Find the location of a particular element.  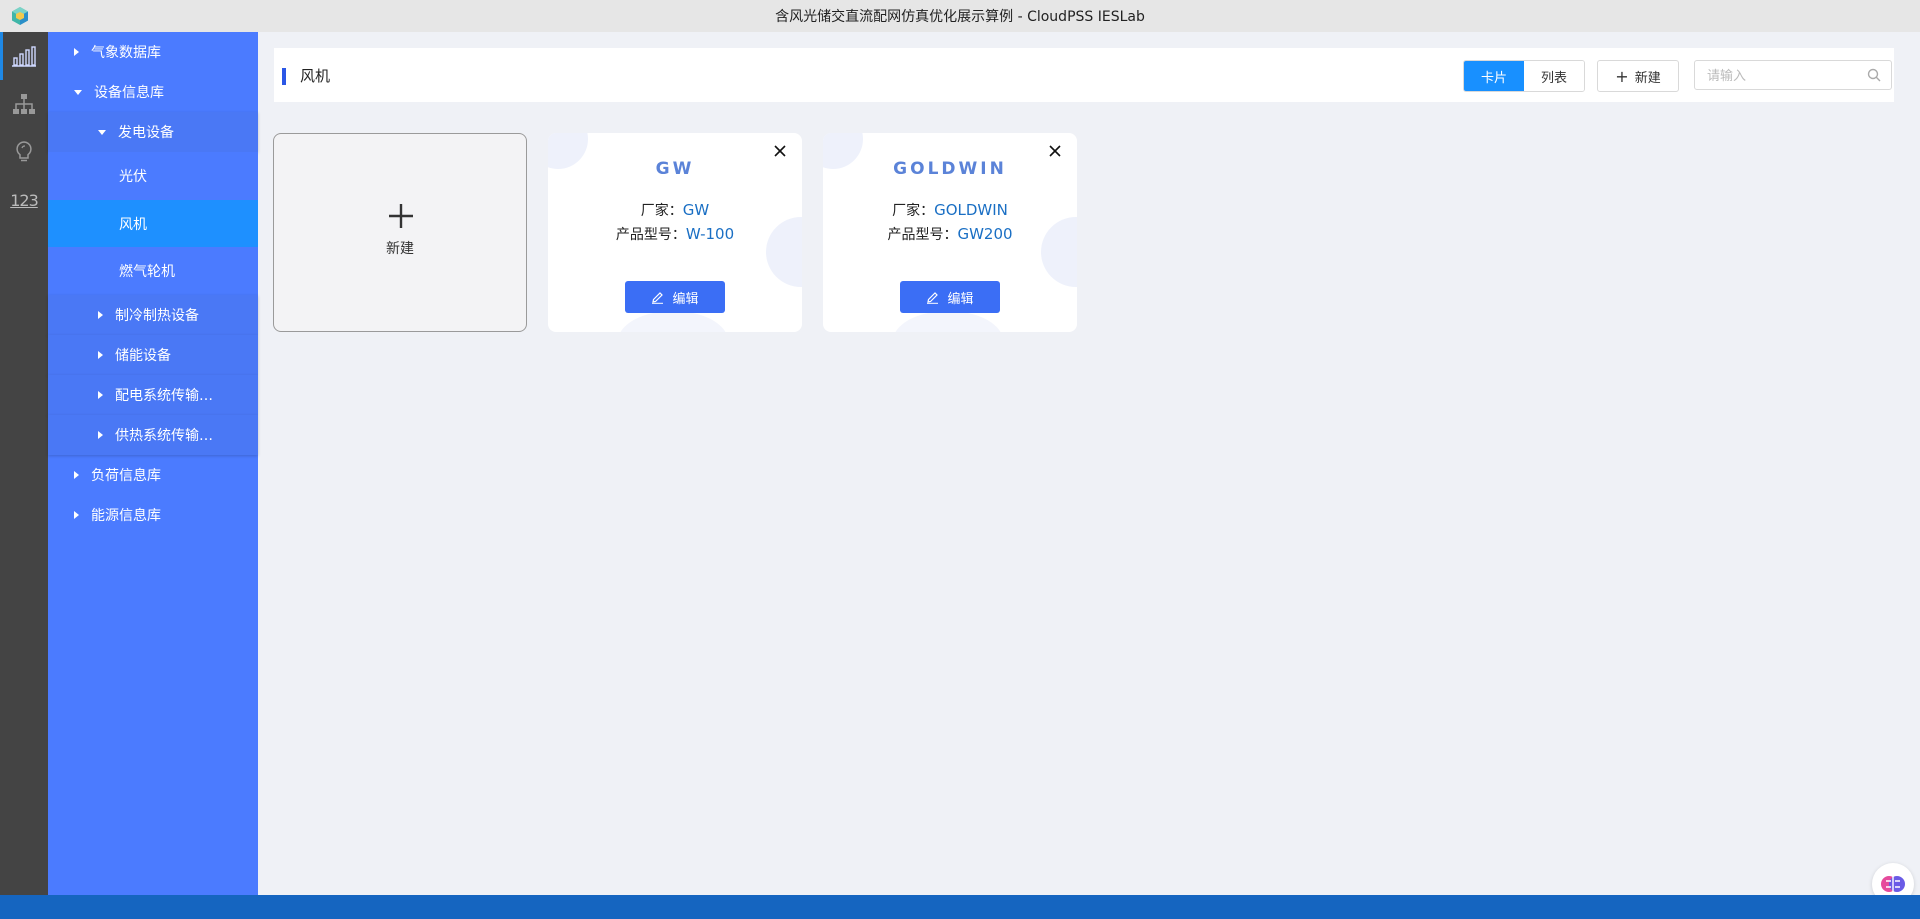

vendor-value: GOLDWIN is located at coordinates (971, 210).